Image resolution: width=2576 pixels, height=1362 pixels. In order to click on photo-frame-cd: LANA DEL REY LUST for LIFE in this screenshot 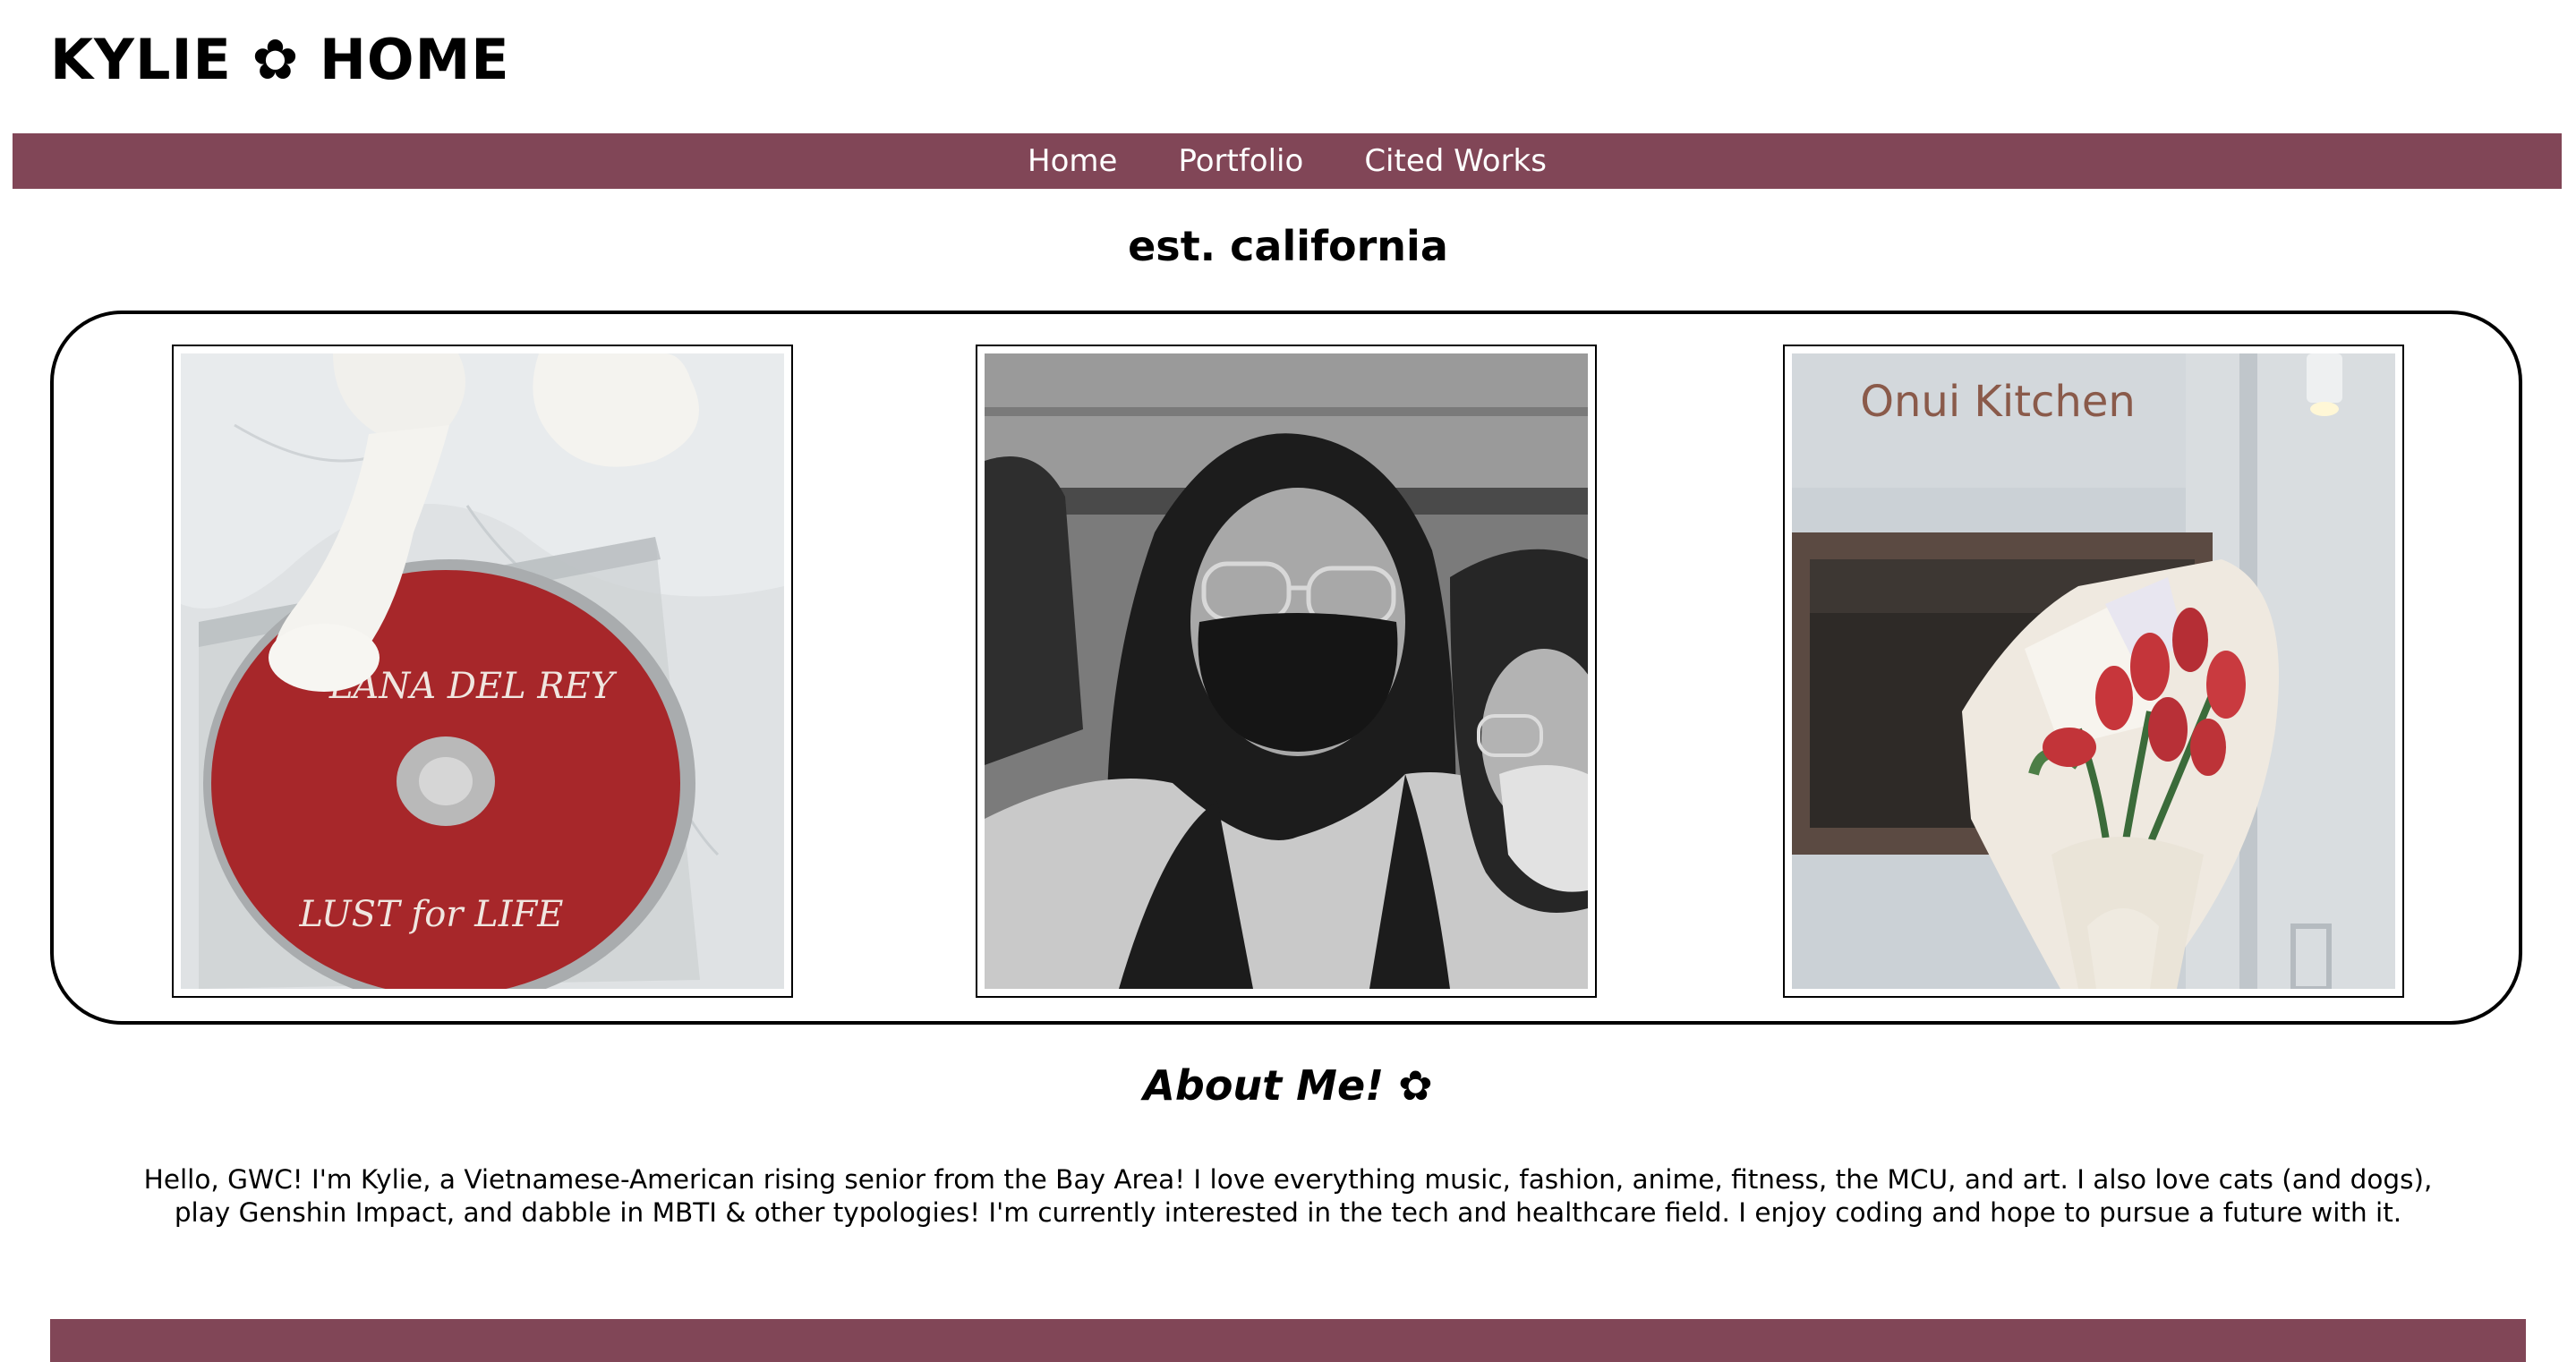, I will do `click(482, 671)`.